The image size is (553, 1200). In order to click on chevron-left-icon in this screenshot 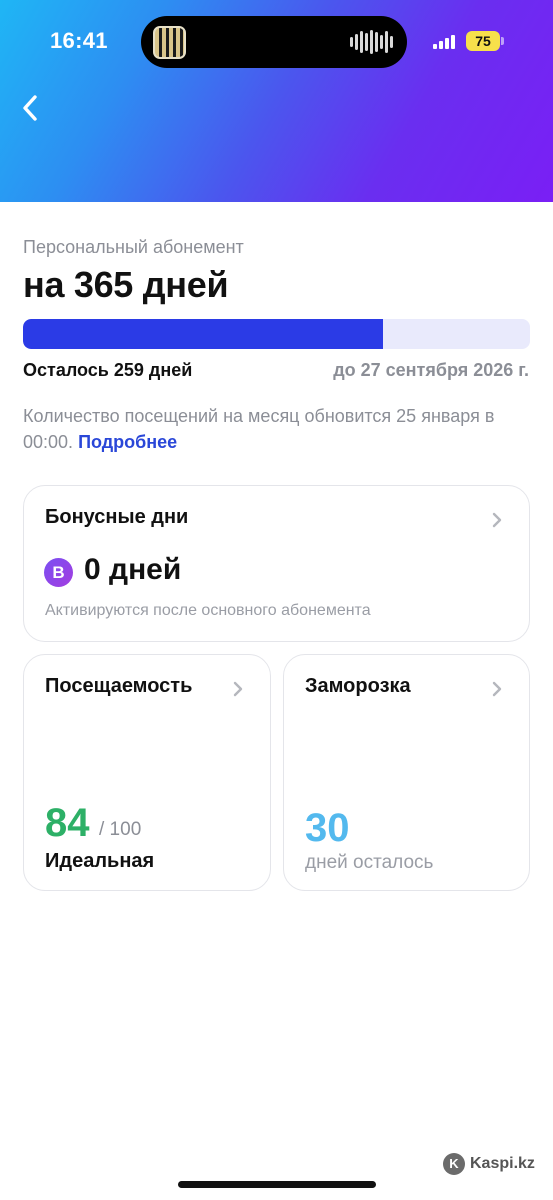, I will do `click(30, 108)`.